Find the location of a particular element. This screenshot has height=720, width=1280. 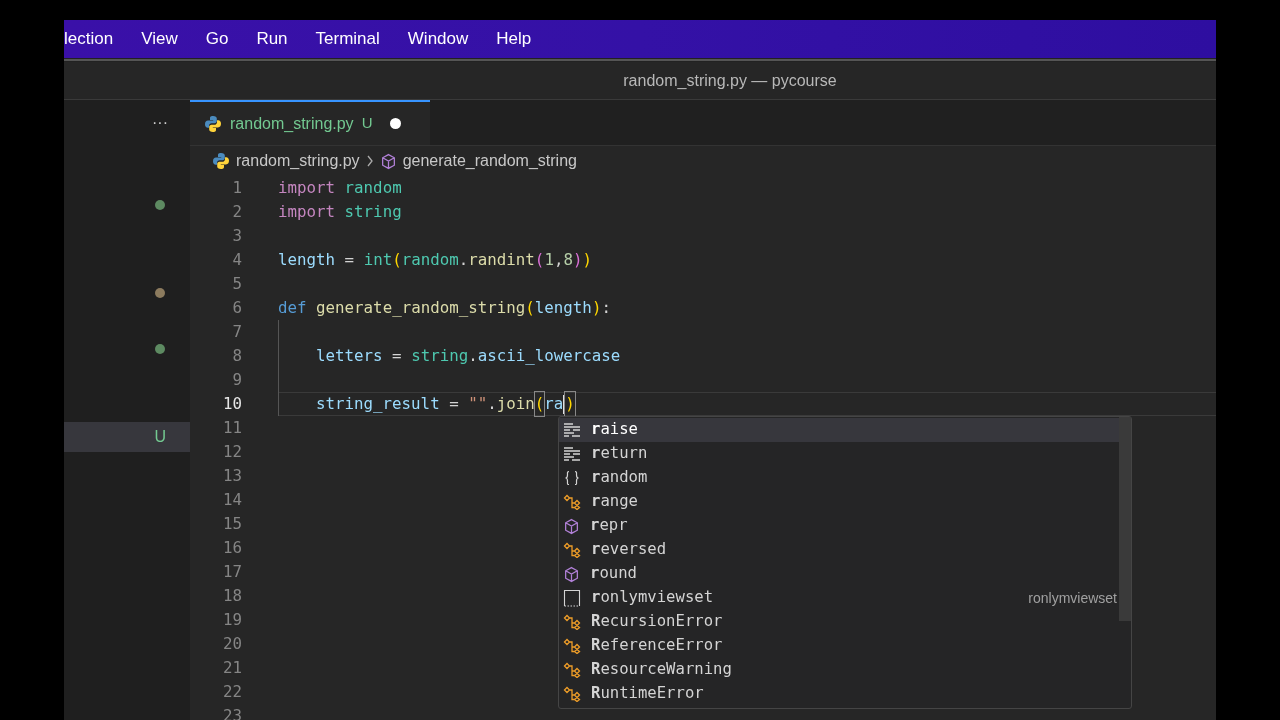

line-number: 22 is located at coordinates (231, 692).